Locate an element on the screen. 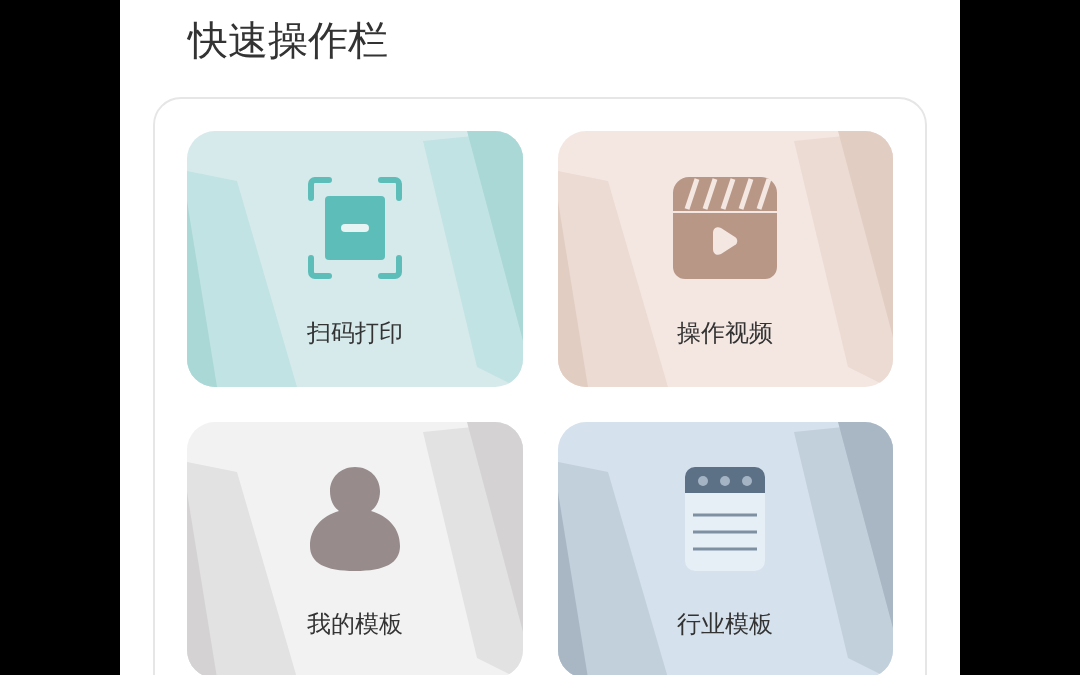  action-label: 扫码打印 is located at coordinates (354, 333).